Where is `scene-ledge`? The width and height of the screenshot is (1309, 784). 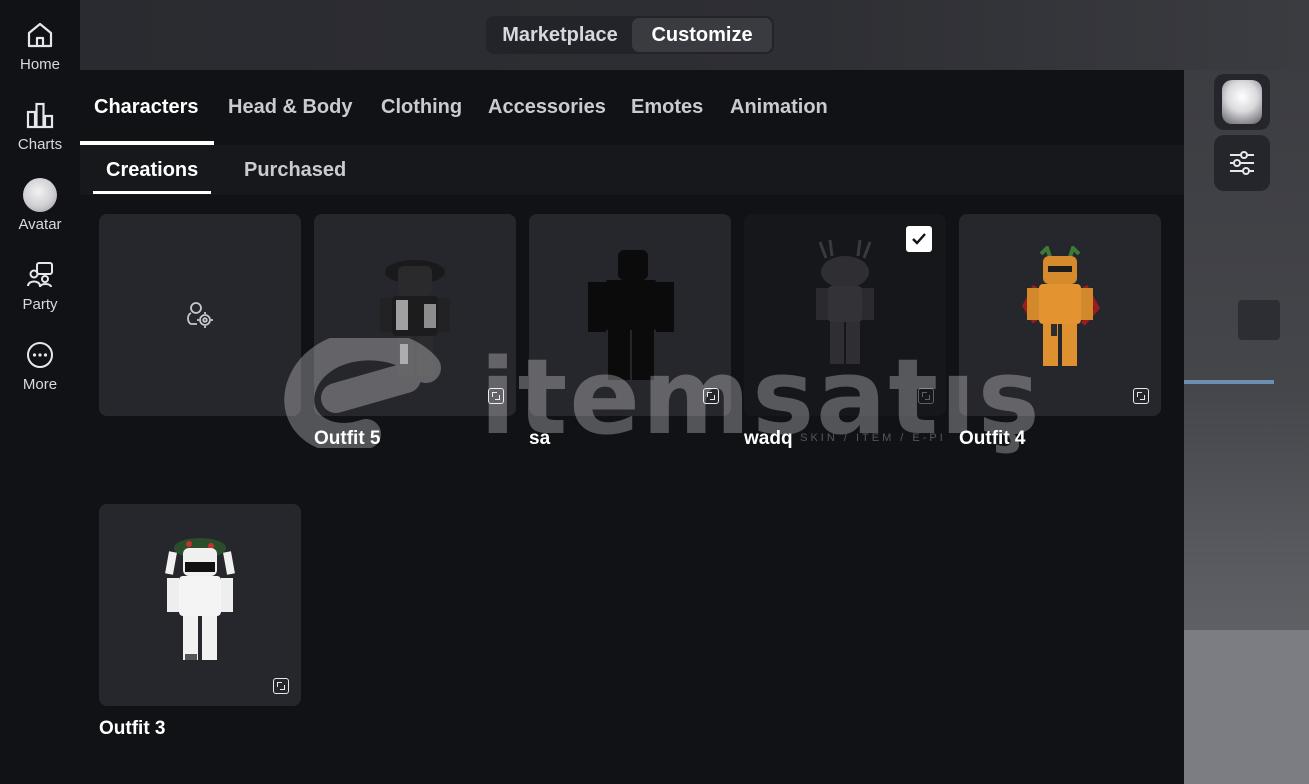 scene-ledge is located at coordinates (1229, 382).